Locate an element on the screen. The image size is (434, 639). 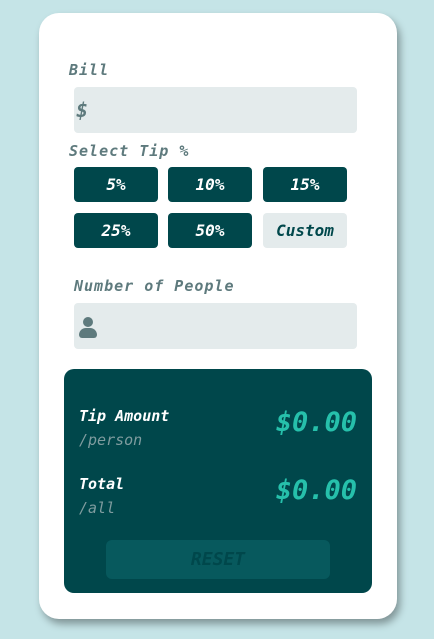
total-all-label: /all is located at coordinates (97, 508).